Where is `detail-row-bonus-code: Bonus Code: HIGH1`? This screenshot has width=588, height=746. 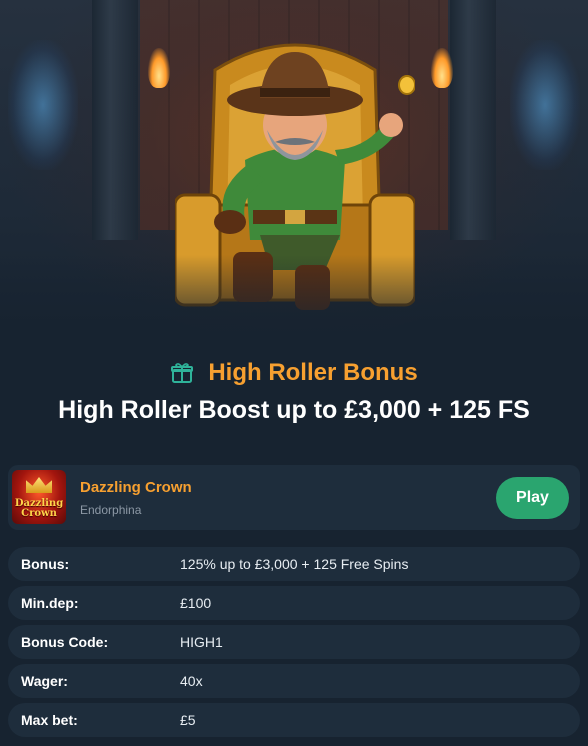
detail-row-bonus-code: Bonus Code: HIGH1 is located at coordinates (294, 642).